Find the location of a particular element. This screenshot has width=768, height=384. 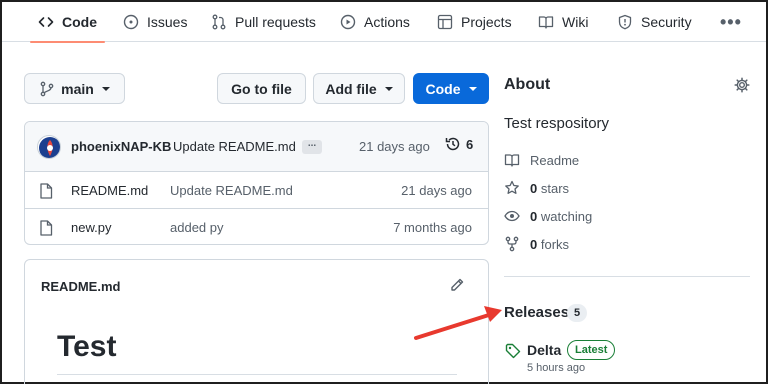

commit-author-link: phoenixNAP-KB is located at coordinates (121, 146).